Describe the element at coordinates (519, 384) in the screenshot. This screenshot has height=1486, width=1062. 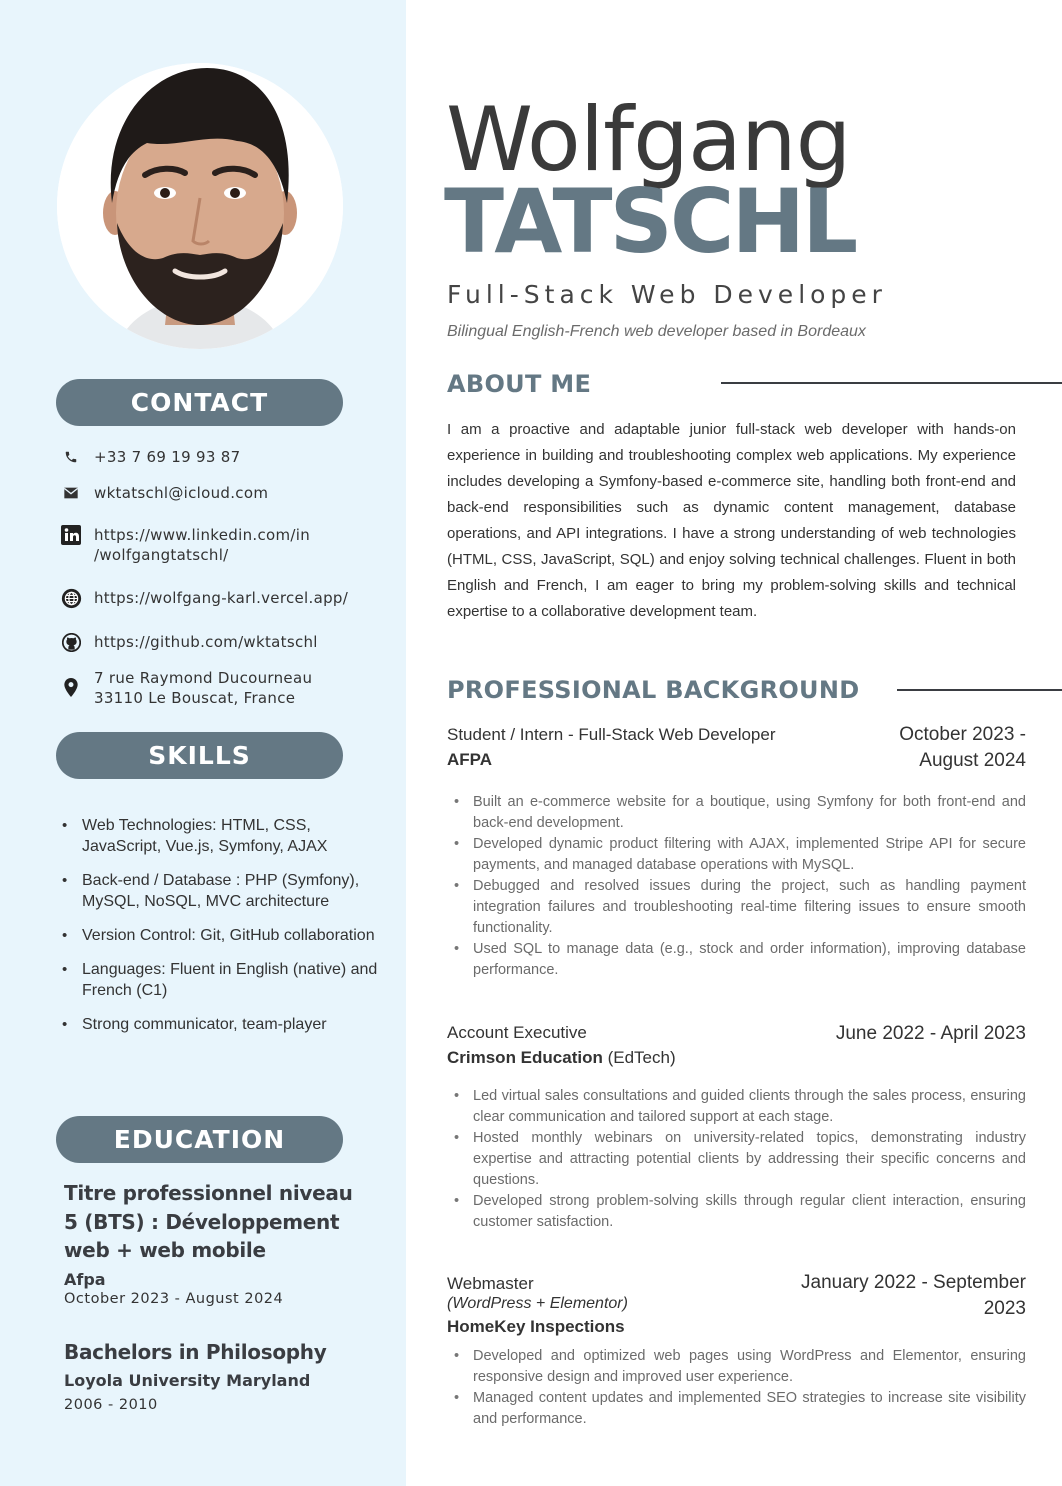
I see `about-heading: ABOUT ME` at that location.